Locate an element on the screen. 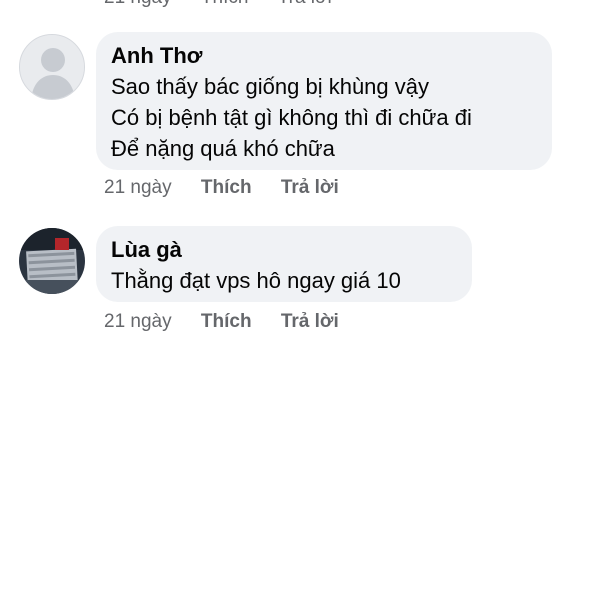 Image resolution: width=600 pixels, height=600 pixels. comment-author: Anh Thơ is located at coordinates (324, 56).